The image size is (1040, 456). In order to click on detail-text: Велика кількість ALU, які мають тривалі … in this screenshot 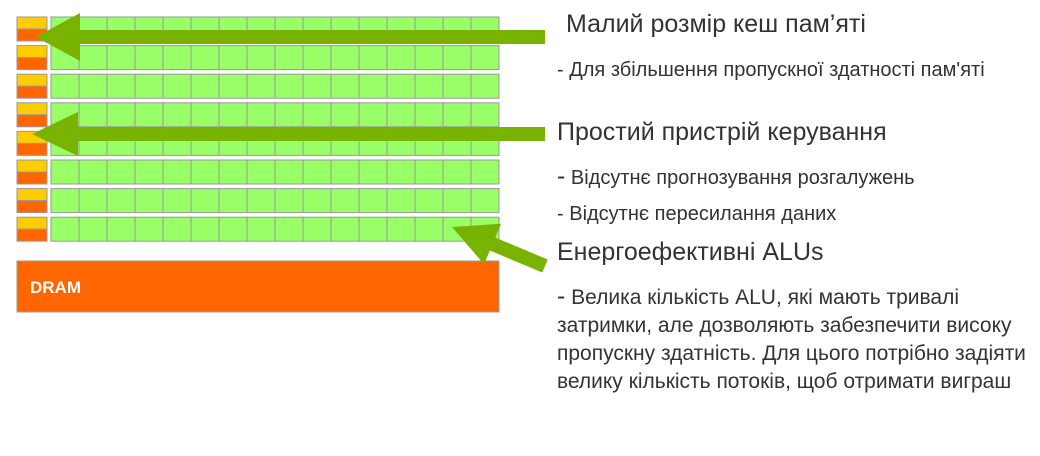, I will do `click(791, 339)`.